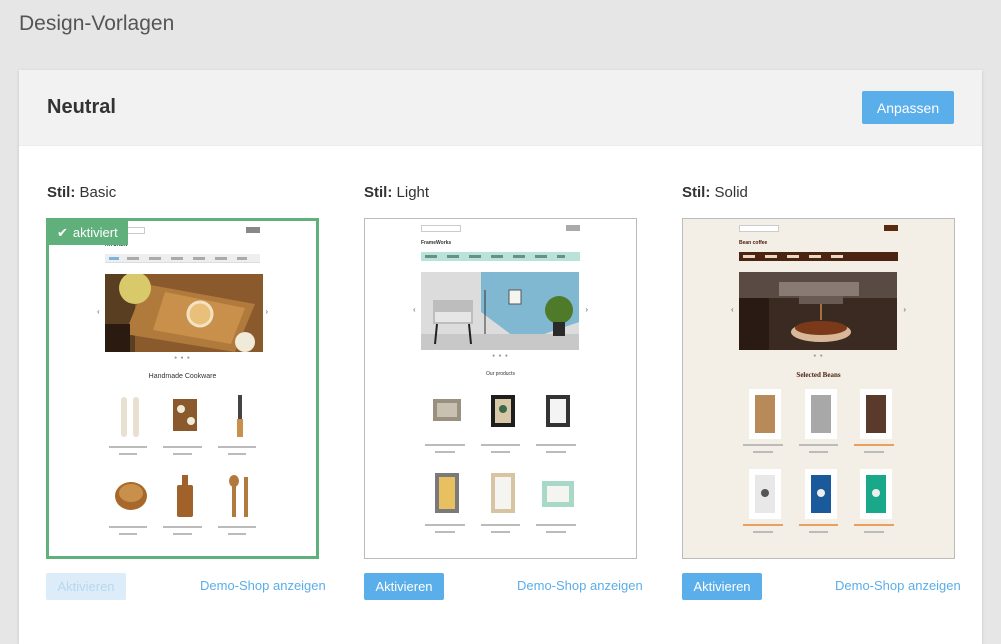 This screenshot has height=644, width=1001. Describe the element at coordinates (182, 376) in the screenshot. I see `preview-section-title: Handmade Cookware` at that location.